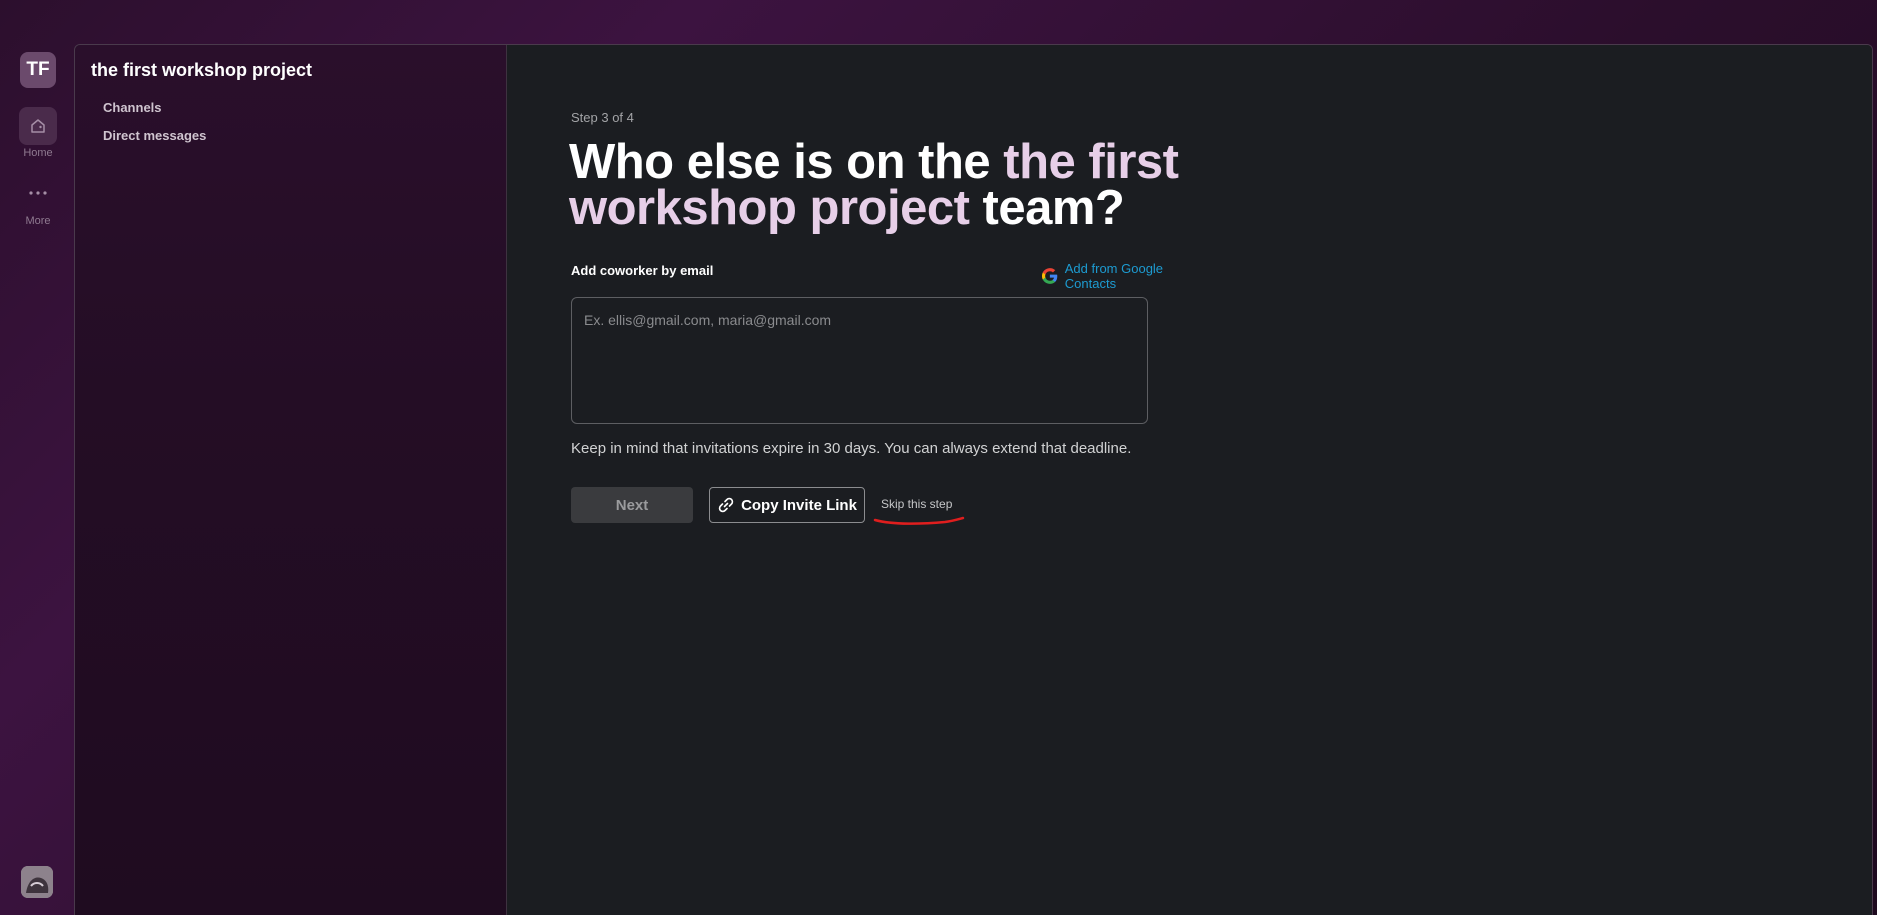 Image resolution: width=1877 pixels, height=915 pixels. What do you see at coordinates (859, 360) in the screenshot?
I see `email-input` at bounding box center [859, 360].